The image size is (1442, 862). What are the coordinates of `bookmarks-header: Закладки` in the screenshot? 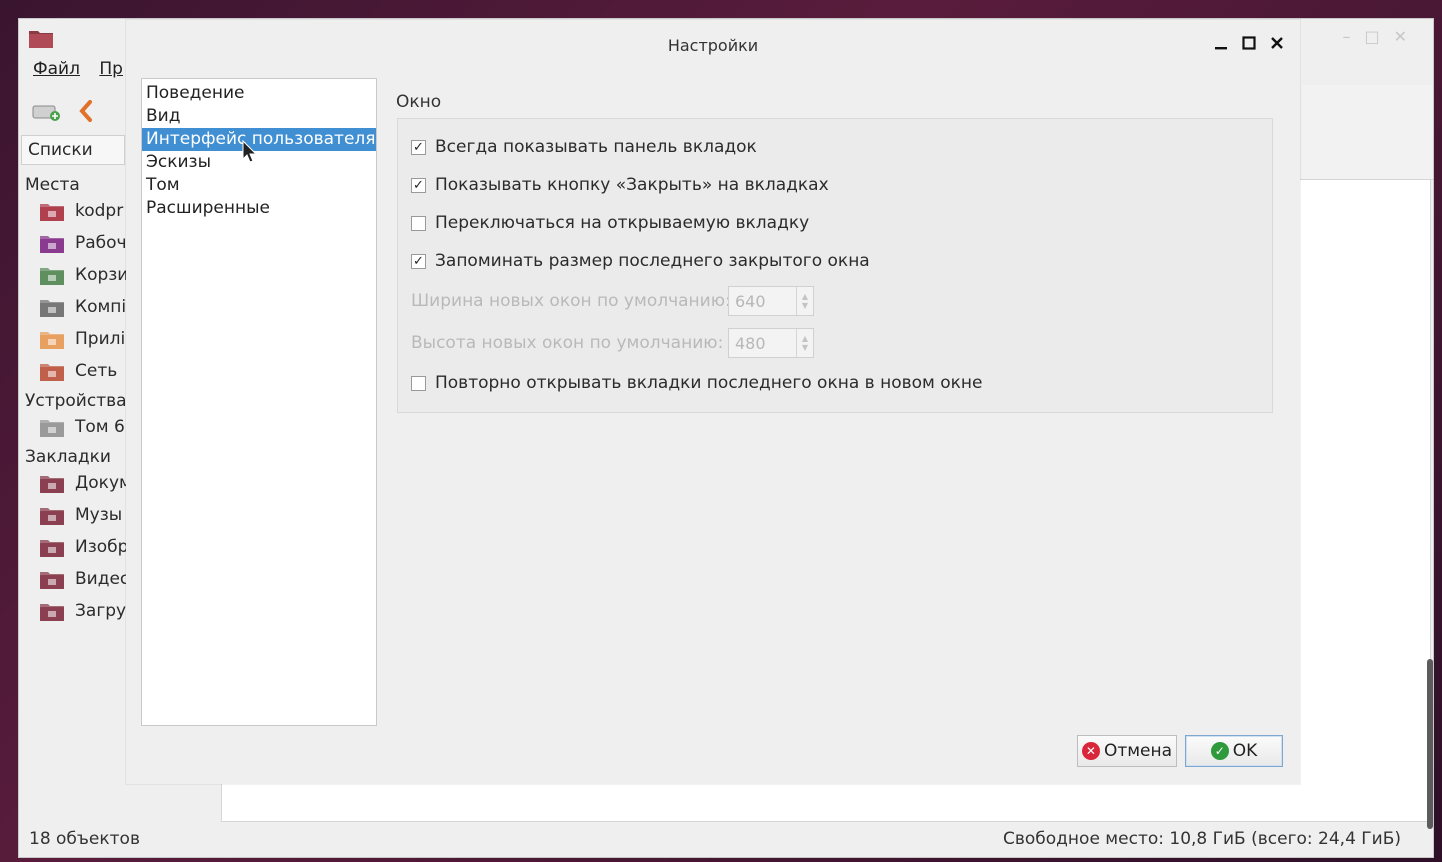 It's located at (68, 457).